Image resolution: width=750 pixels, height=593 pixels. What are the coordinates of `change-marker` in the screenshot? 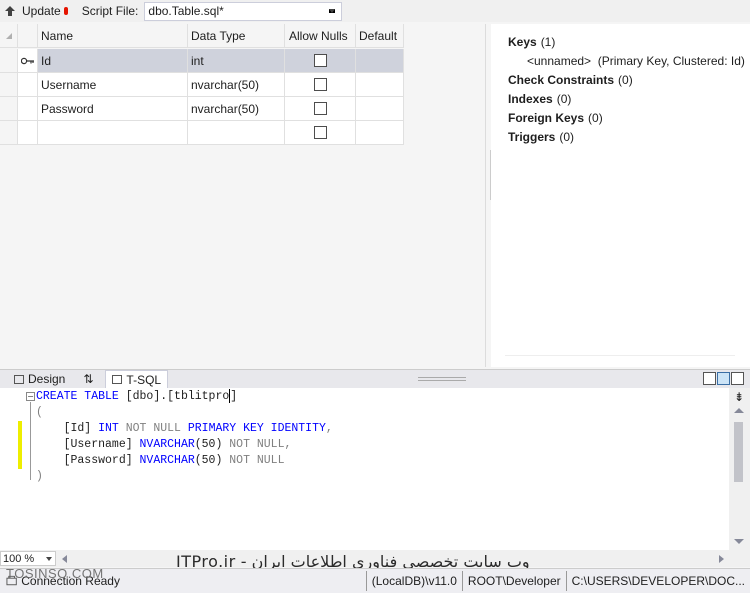 It's located at (20, 445).